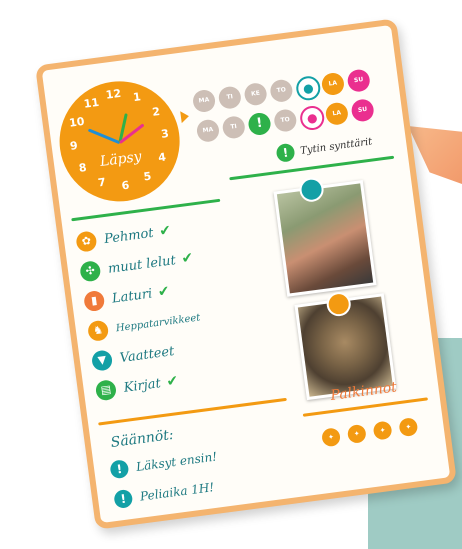 Image resolution: width=462 pixels, height=549 pixels. What do you see at coordinates (90, 271) in the screenshot?
I see `pinwheel-icon: ✣` at bounding box center [90, 271].